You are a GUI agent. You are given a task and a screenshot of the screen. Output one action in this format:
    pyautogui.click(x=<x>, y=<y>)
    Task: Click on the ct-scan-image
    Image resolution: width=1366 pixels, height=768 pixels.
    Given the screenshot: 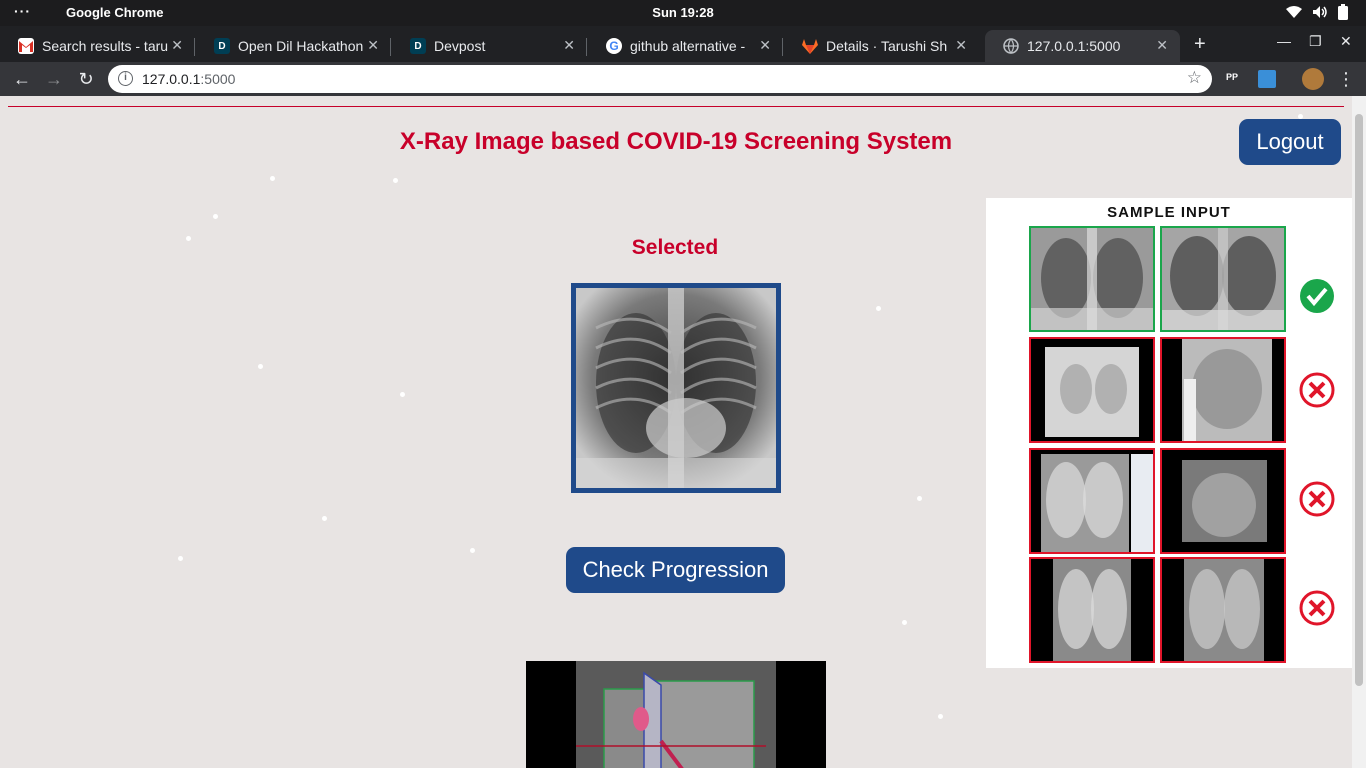 What is the action you would take?
    pyautogui.click(x=676, y=714)
    